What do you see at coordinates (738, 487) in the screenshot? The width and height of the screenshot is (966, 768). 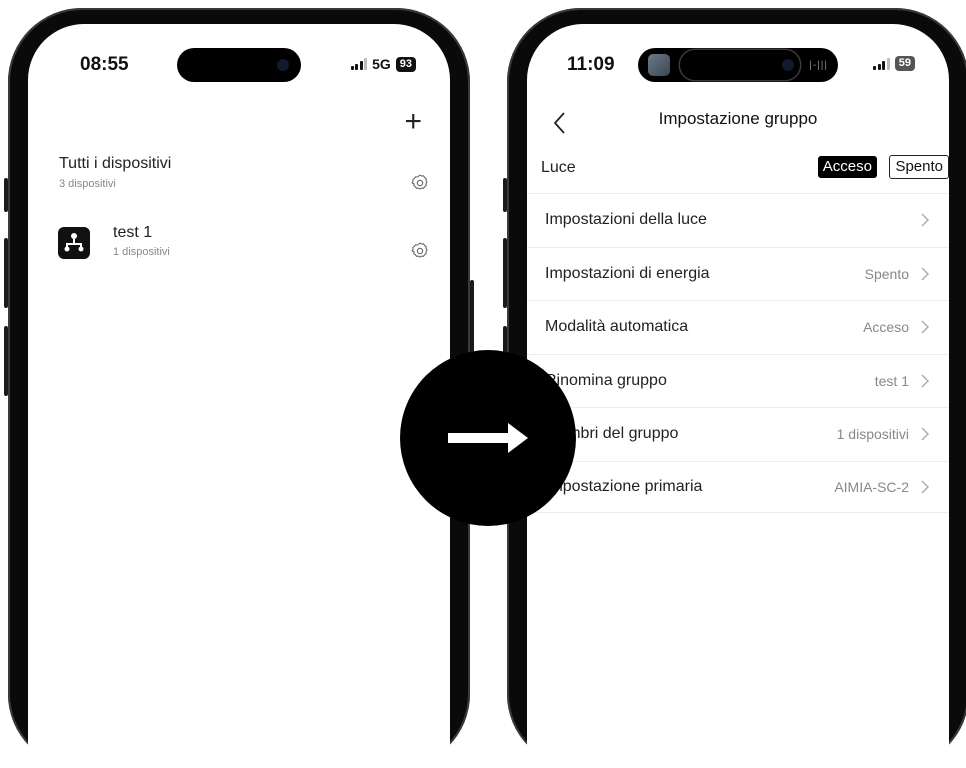 I see `settings-row: Impostazione primaria AIMIA-SC-2` at bounding box center [738, 487].